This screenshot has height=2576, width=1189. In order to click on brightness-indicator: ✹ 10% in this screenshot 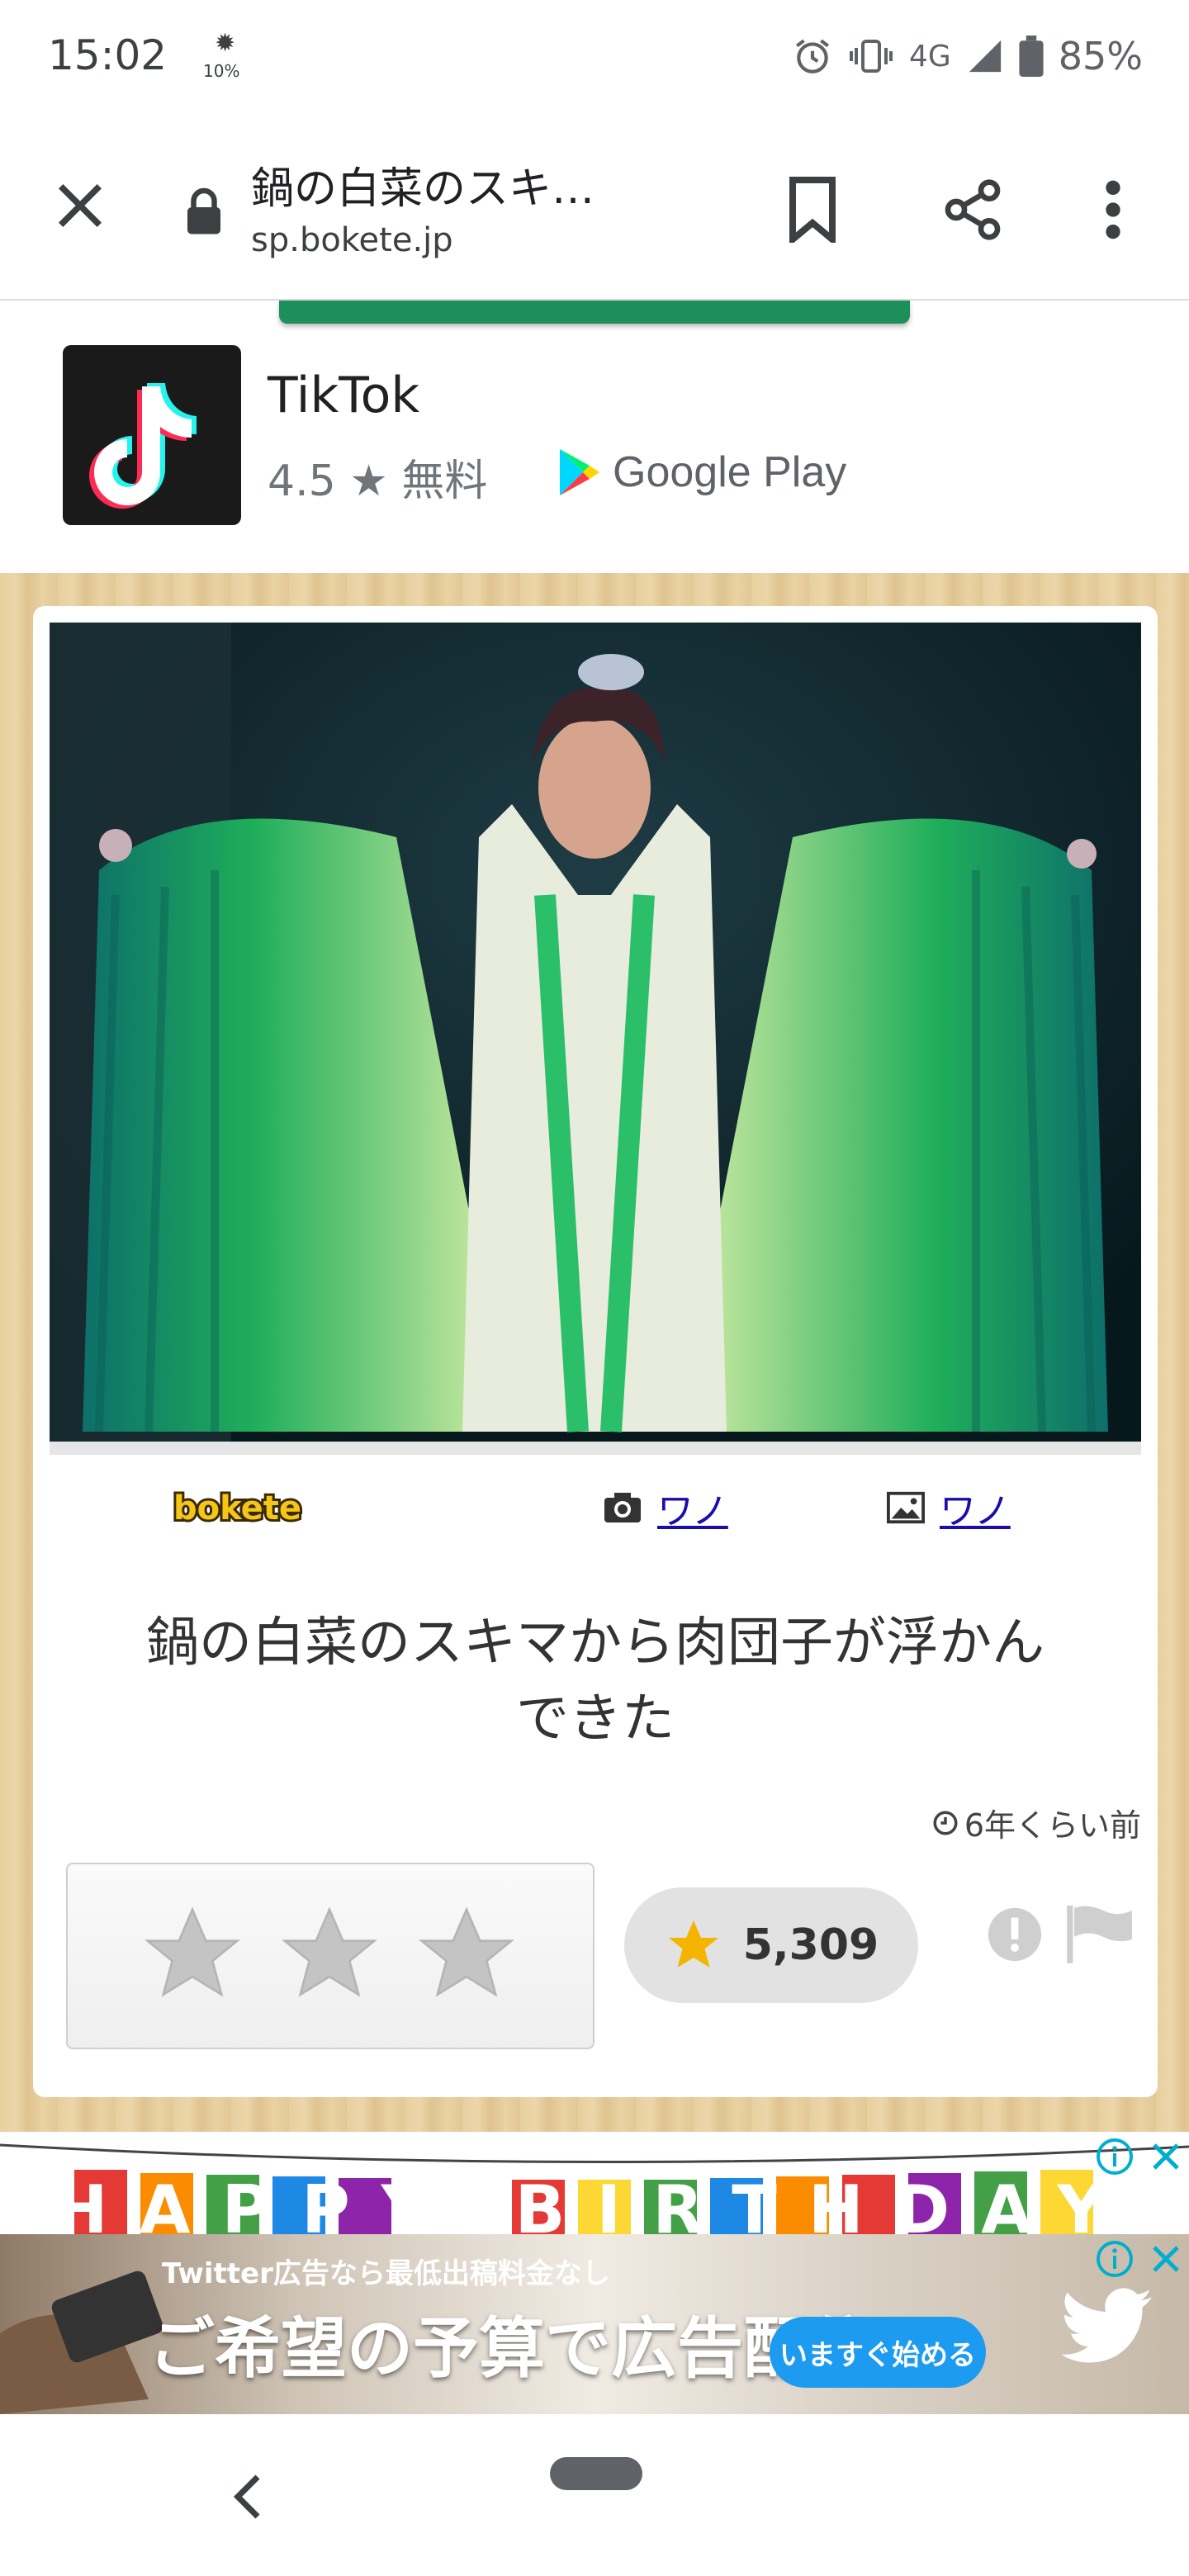, I will do `click(223, 60)`.